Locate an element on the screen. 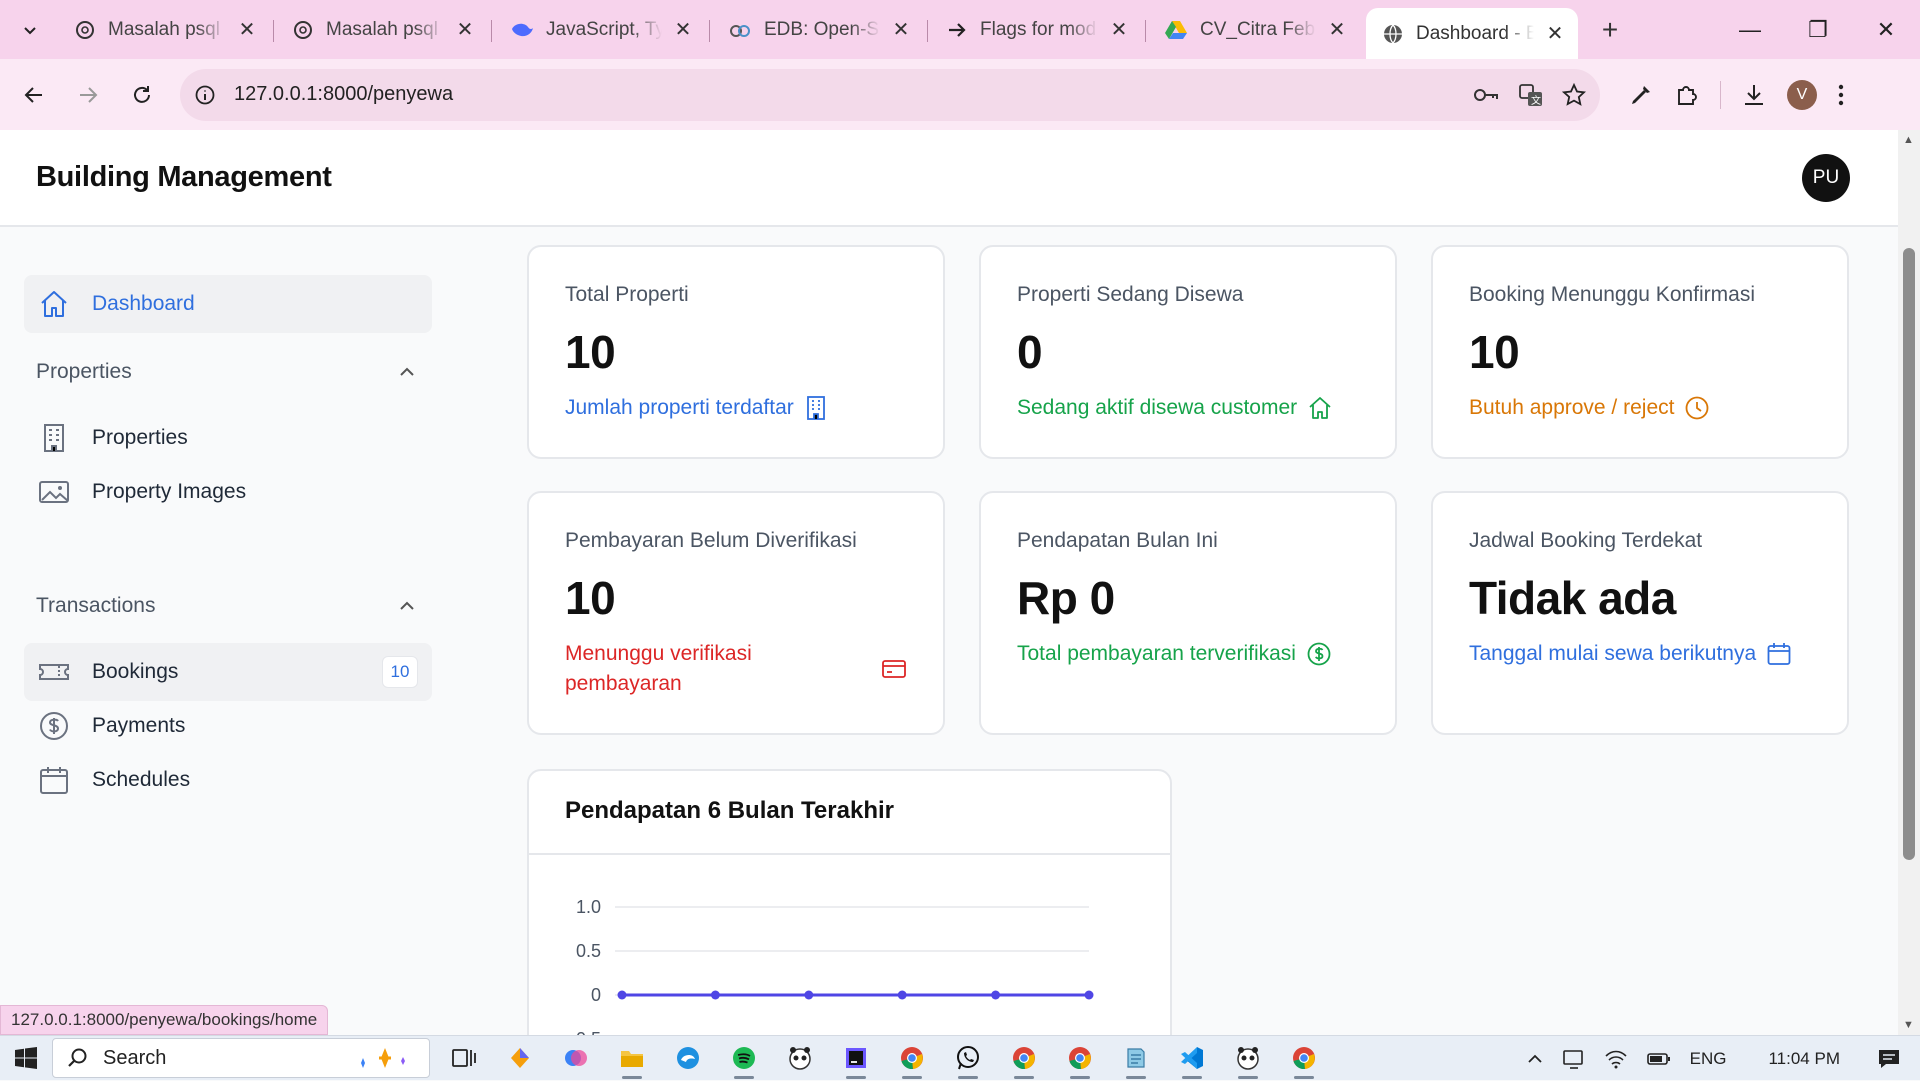  battery-icon is located at coordinates (1659, 1059).